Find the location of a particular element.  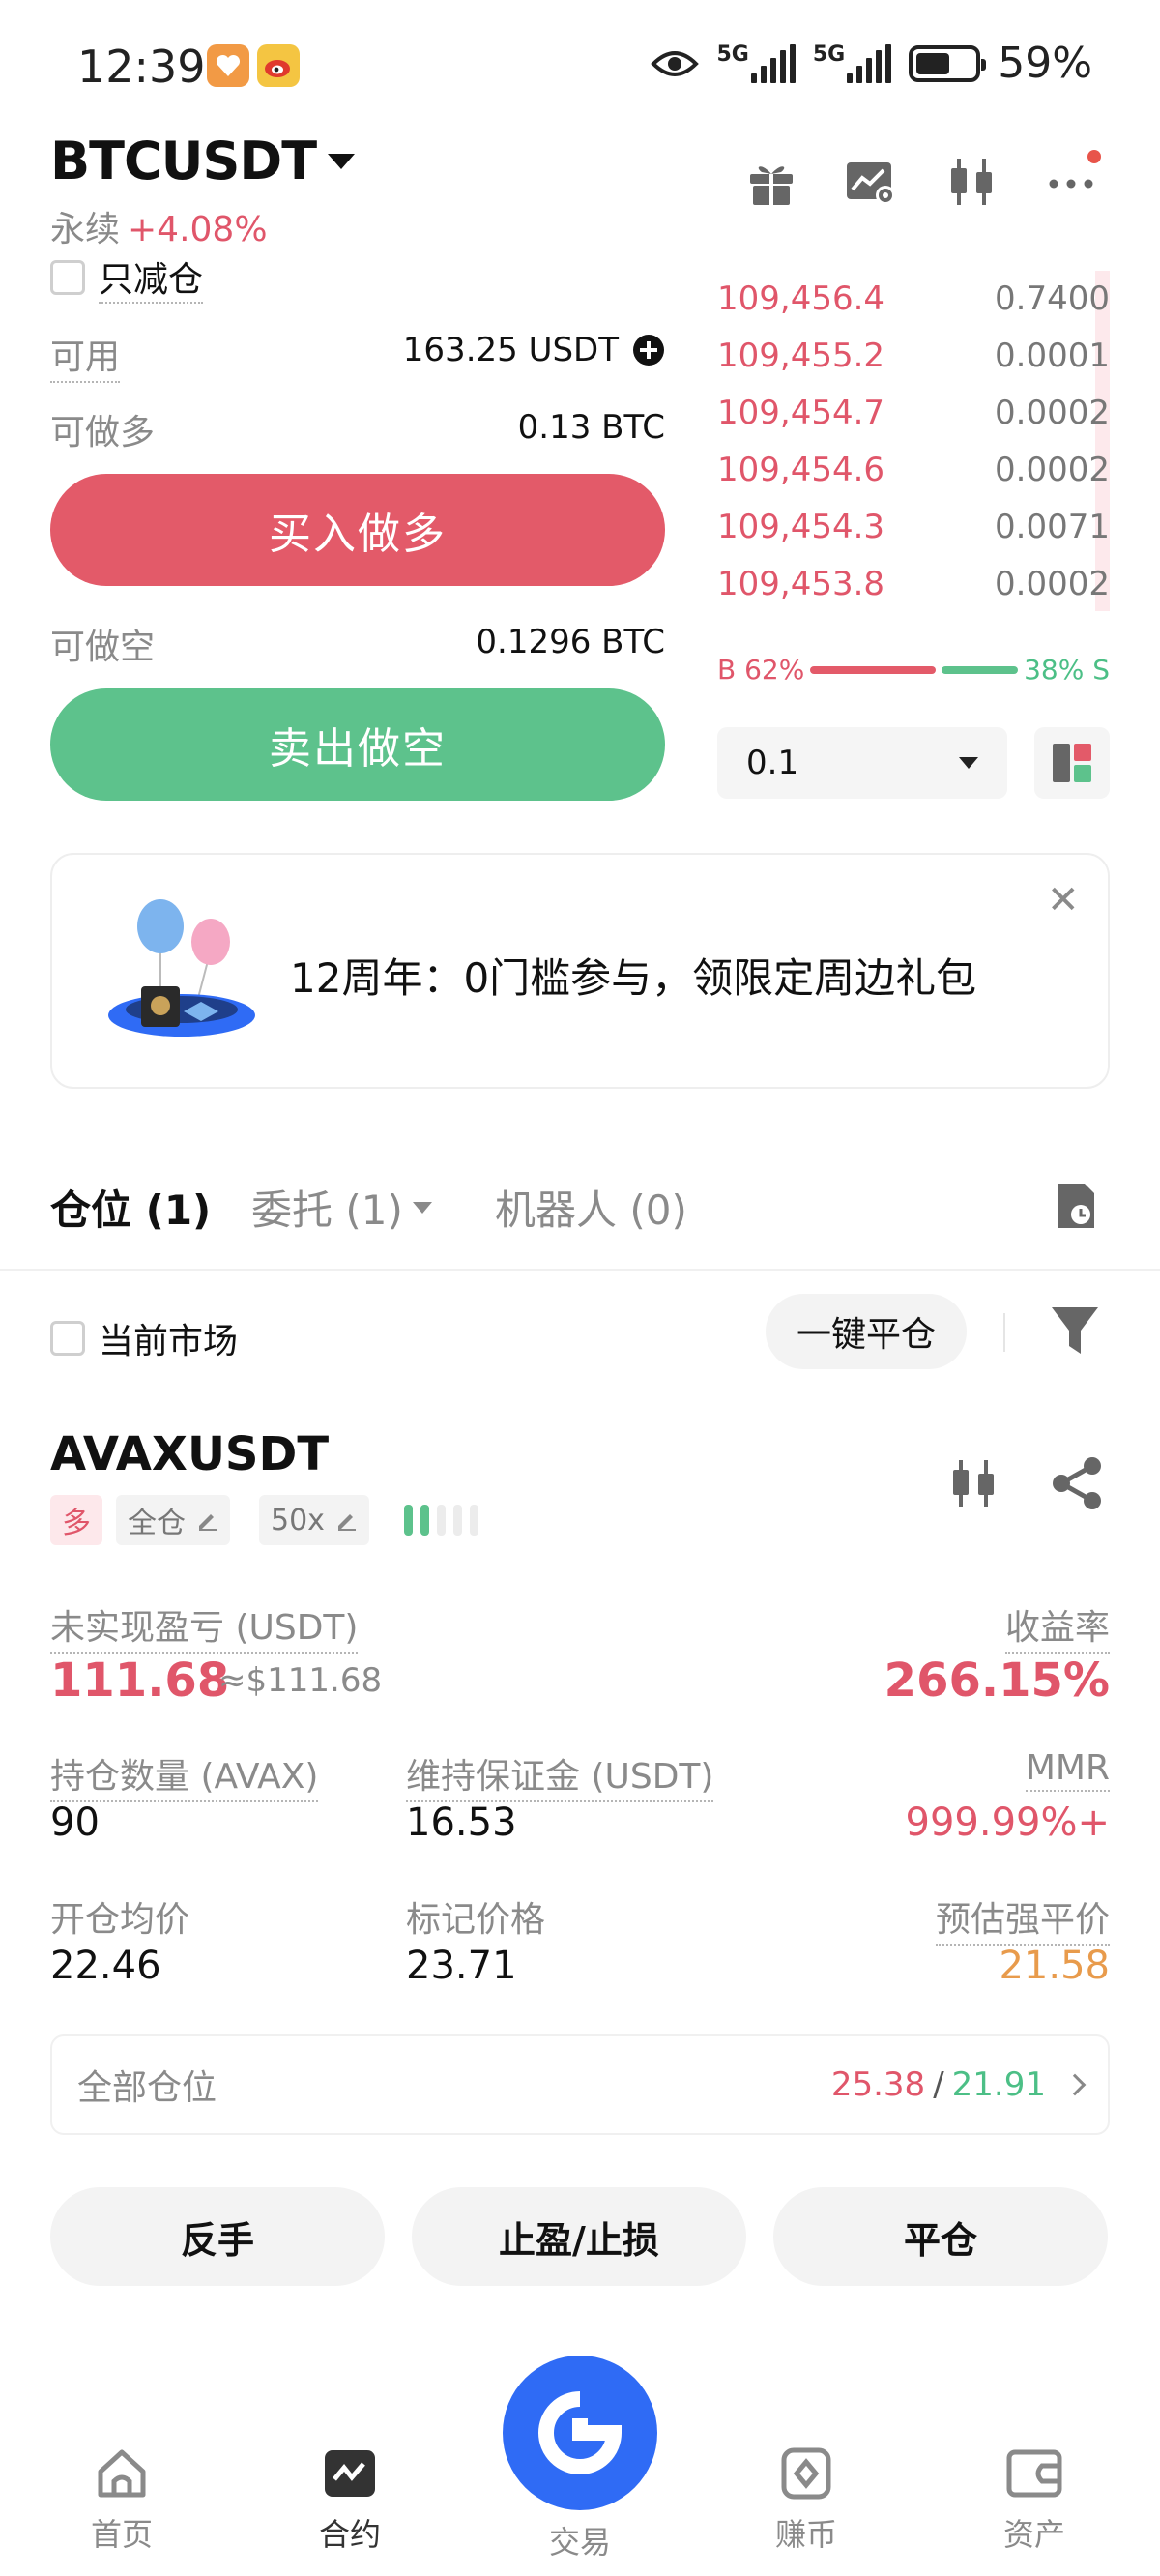

nav-trade-label: 交易 is located at coordinates (579, 2542).